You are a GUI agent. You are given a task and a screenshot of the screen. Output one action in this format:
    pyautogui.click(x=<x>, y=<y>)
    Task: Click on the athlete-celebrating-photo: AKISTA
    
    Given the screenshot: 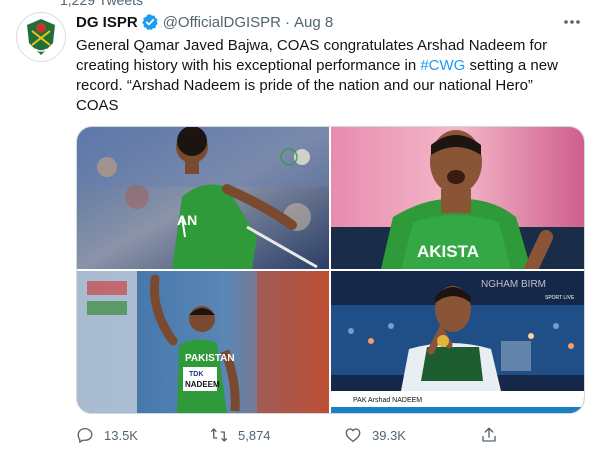 What is the action you would take?
    pyautogui.click(x=457, y=198)
    